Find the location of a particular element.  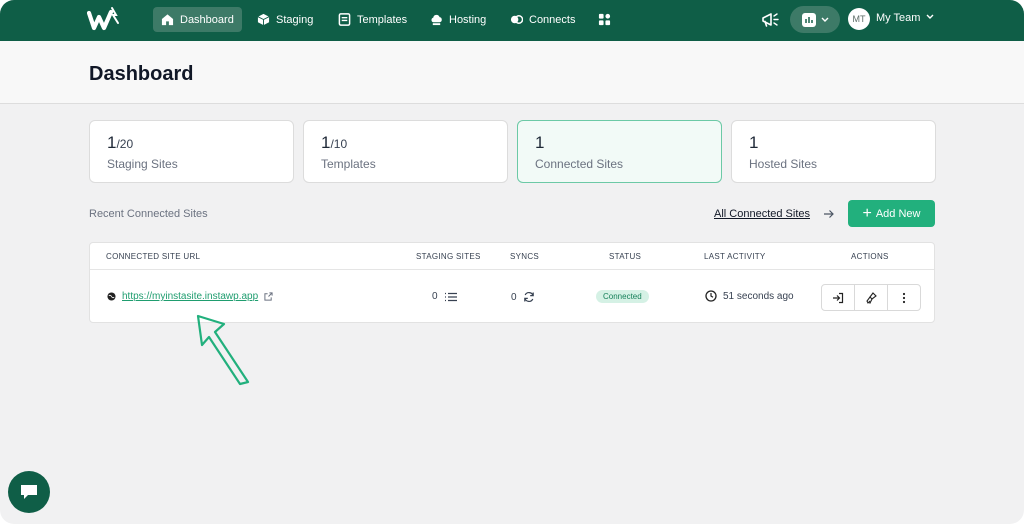

site-url-cell: https://myinstasite.instawp.app is located at coordinates (190, 296).